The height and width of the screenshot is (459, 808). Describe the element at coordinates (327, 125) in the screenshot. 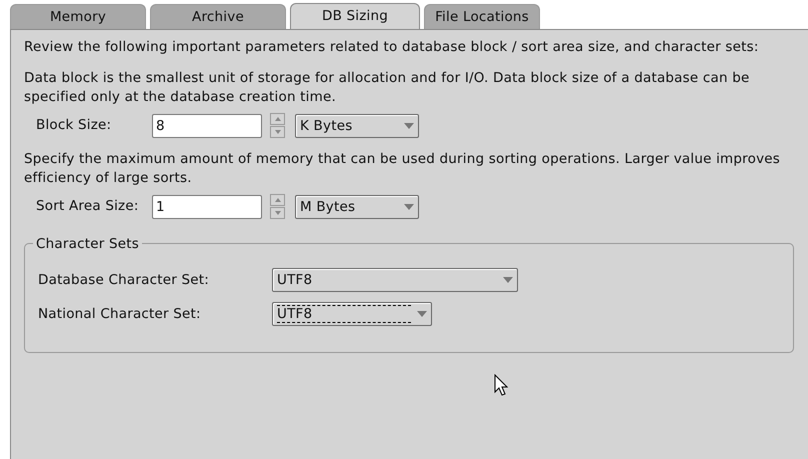

I see `focus-ring: K Bytes` at that location.